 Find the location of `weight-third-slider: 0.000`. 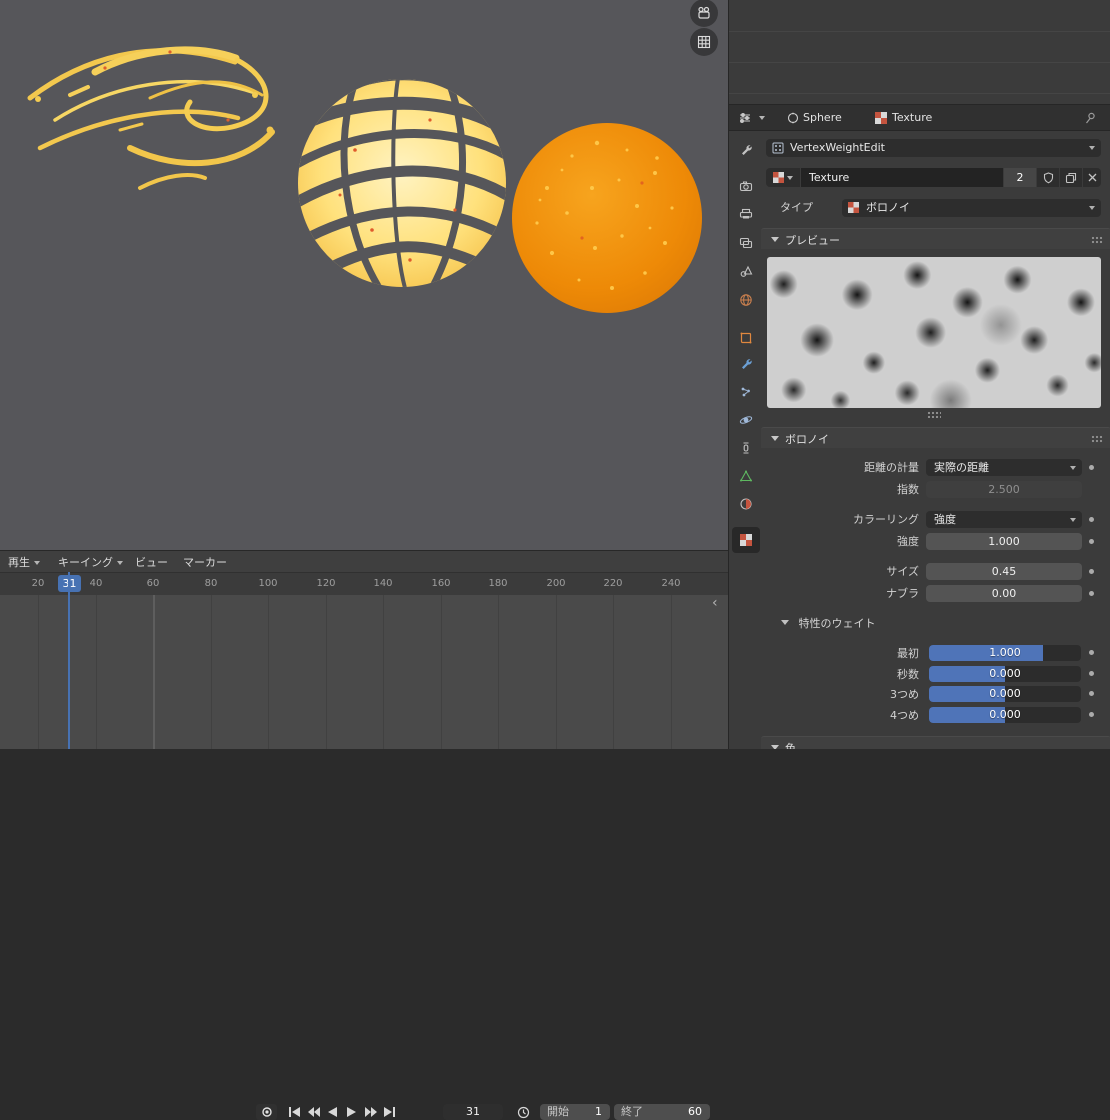

weight-third-slider: 0.000 is located at coordinates (1005, 694).